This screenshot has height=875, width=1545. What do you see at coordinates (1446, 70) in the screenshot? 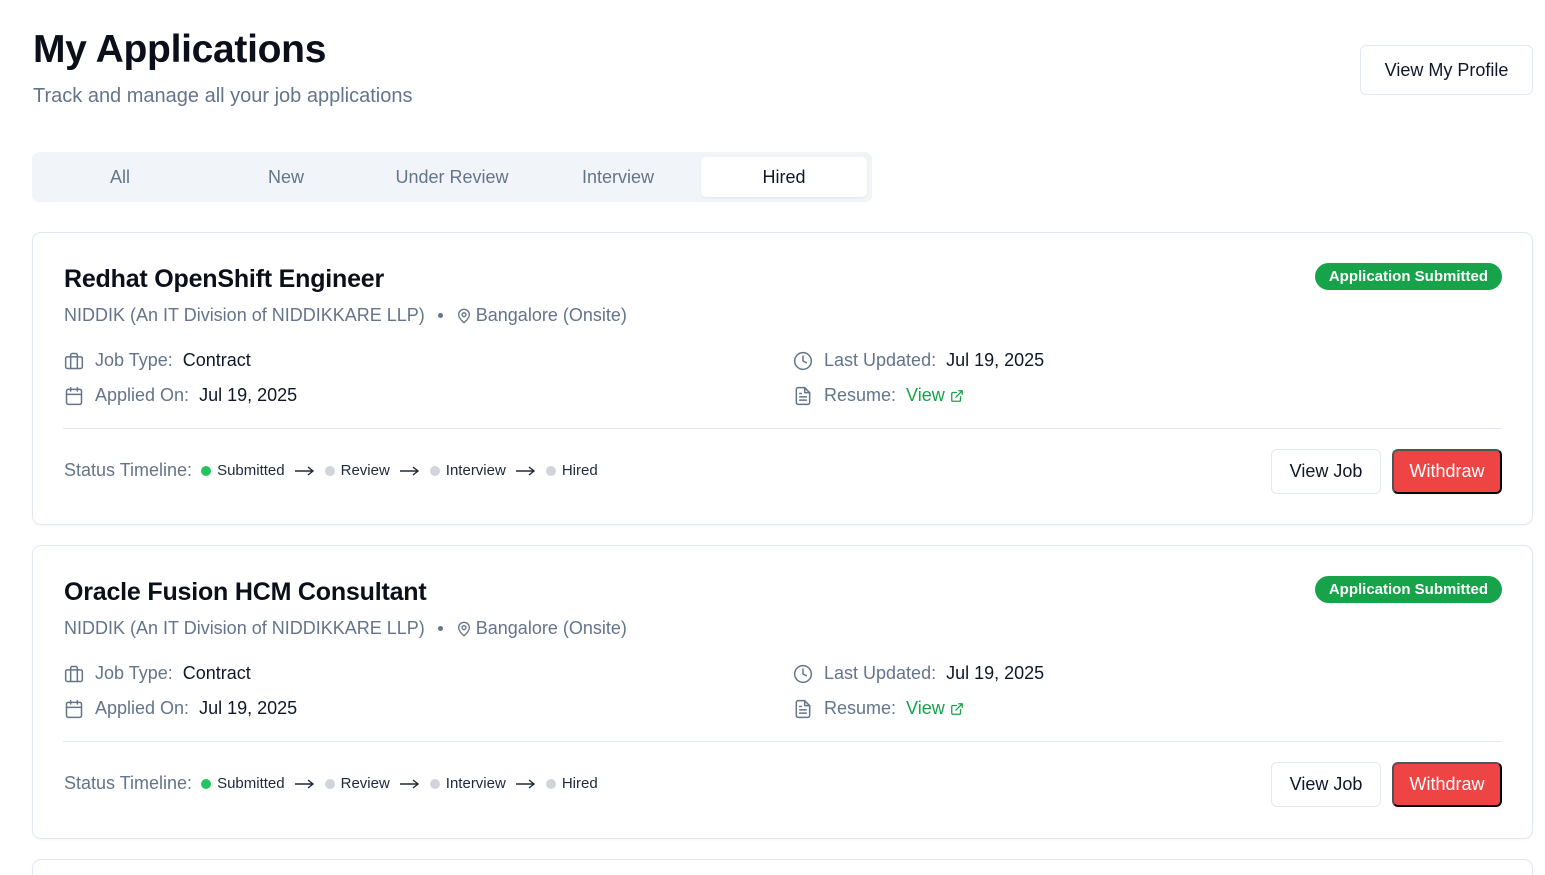
I see `view-profile-button: View My Profile` at bounding box center [1446, 70].